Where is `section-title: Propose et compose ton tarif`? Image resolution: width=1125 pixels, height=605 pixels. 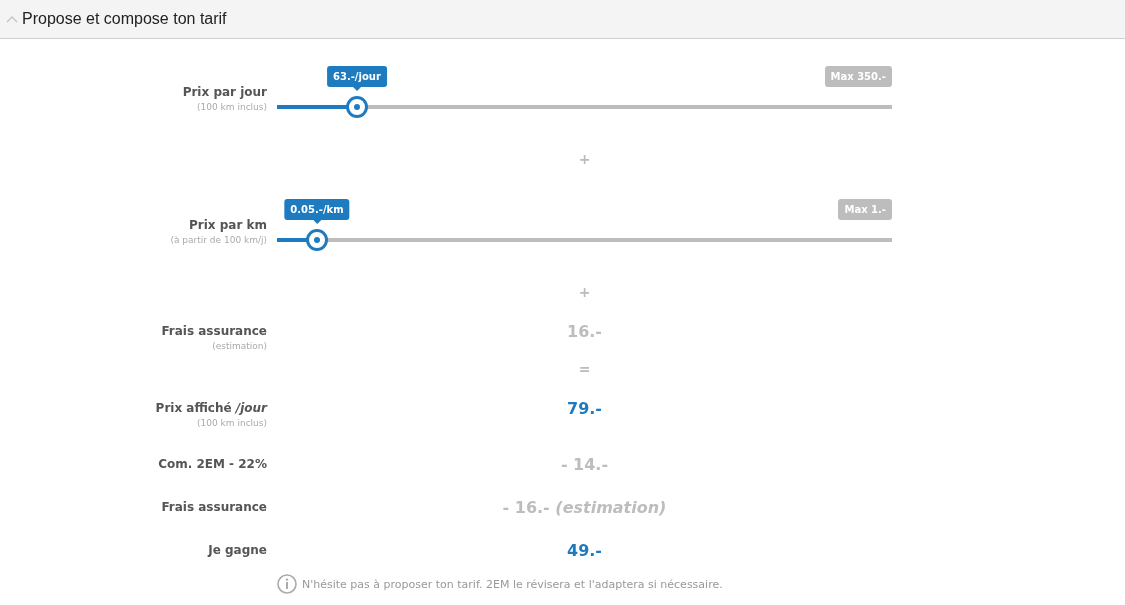
section-title: Propose et compose ton tarif is located at coordinates (124, 19).